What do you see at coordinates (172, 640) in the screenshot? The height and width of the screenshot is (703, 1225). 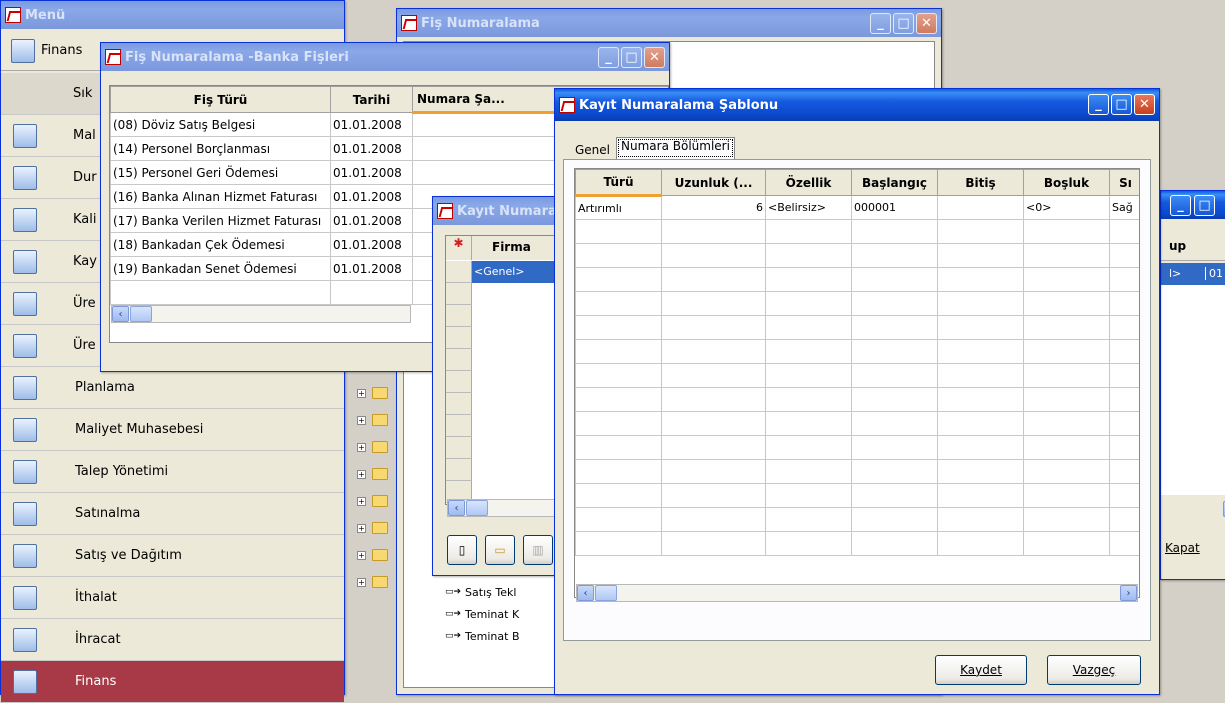 I see `menu-item: İhracat` at bounding box center [172, 640].